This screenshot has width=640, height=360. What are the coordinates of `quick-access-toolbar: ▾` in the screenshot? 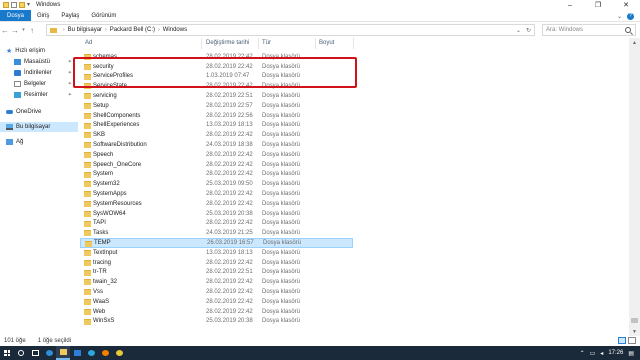 It's located at (15, 5).